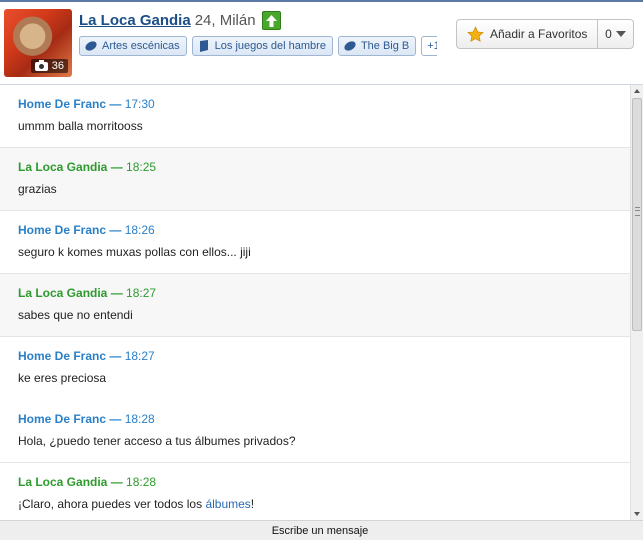 The image size is (643, 540). I want to click on message-meta: Home De Franc — 18:26, so click(86, 230).